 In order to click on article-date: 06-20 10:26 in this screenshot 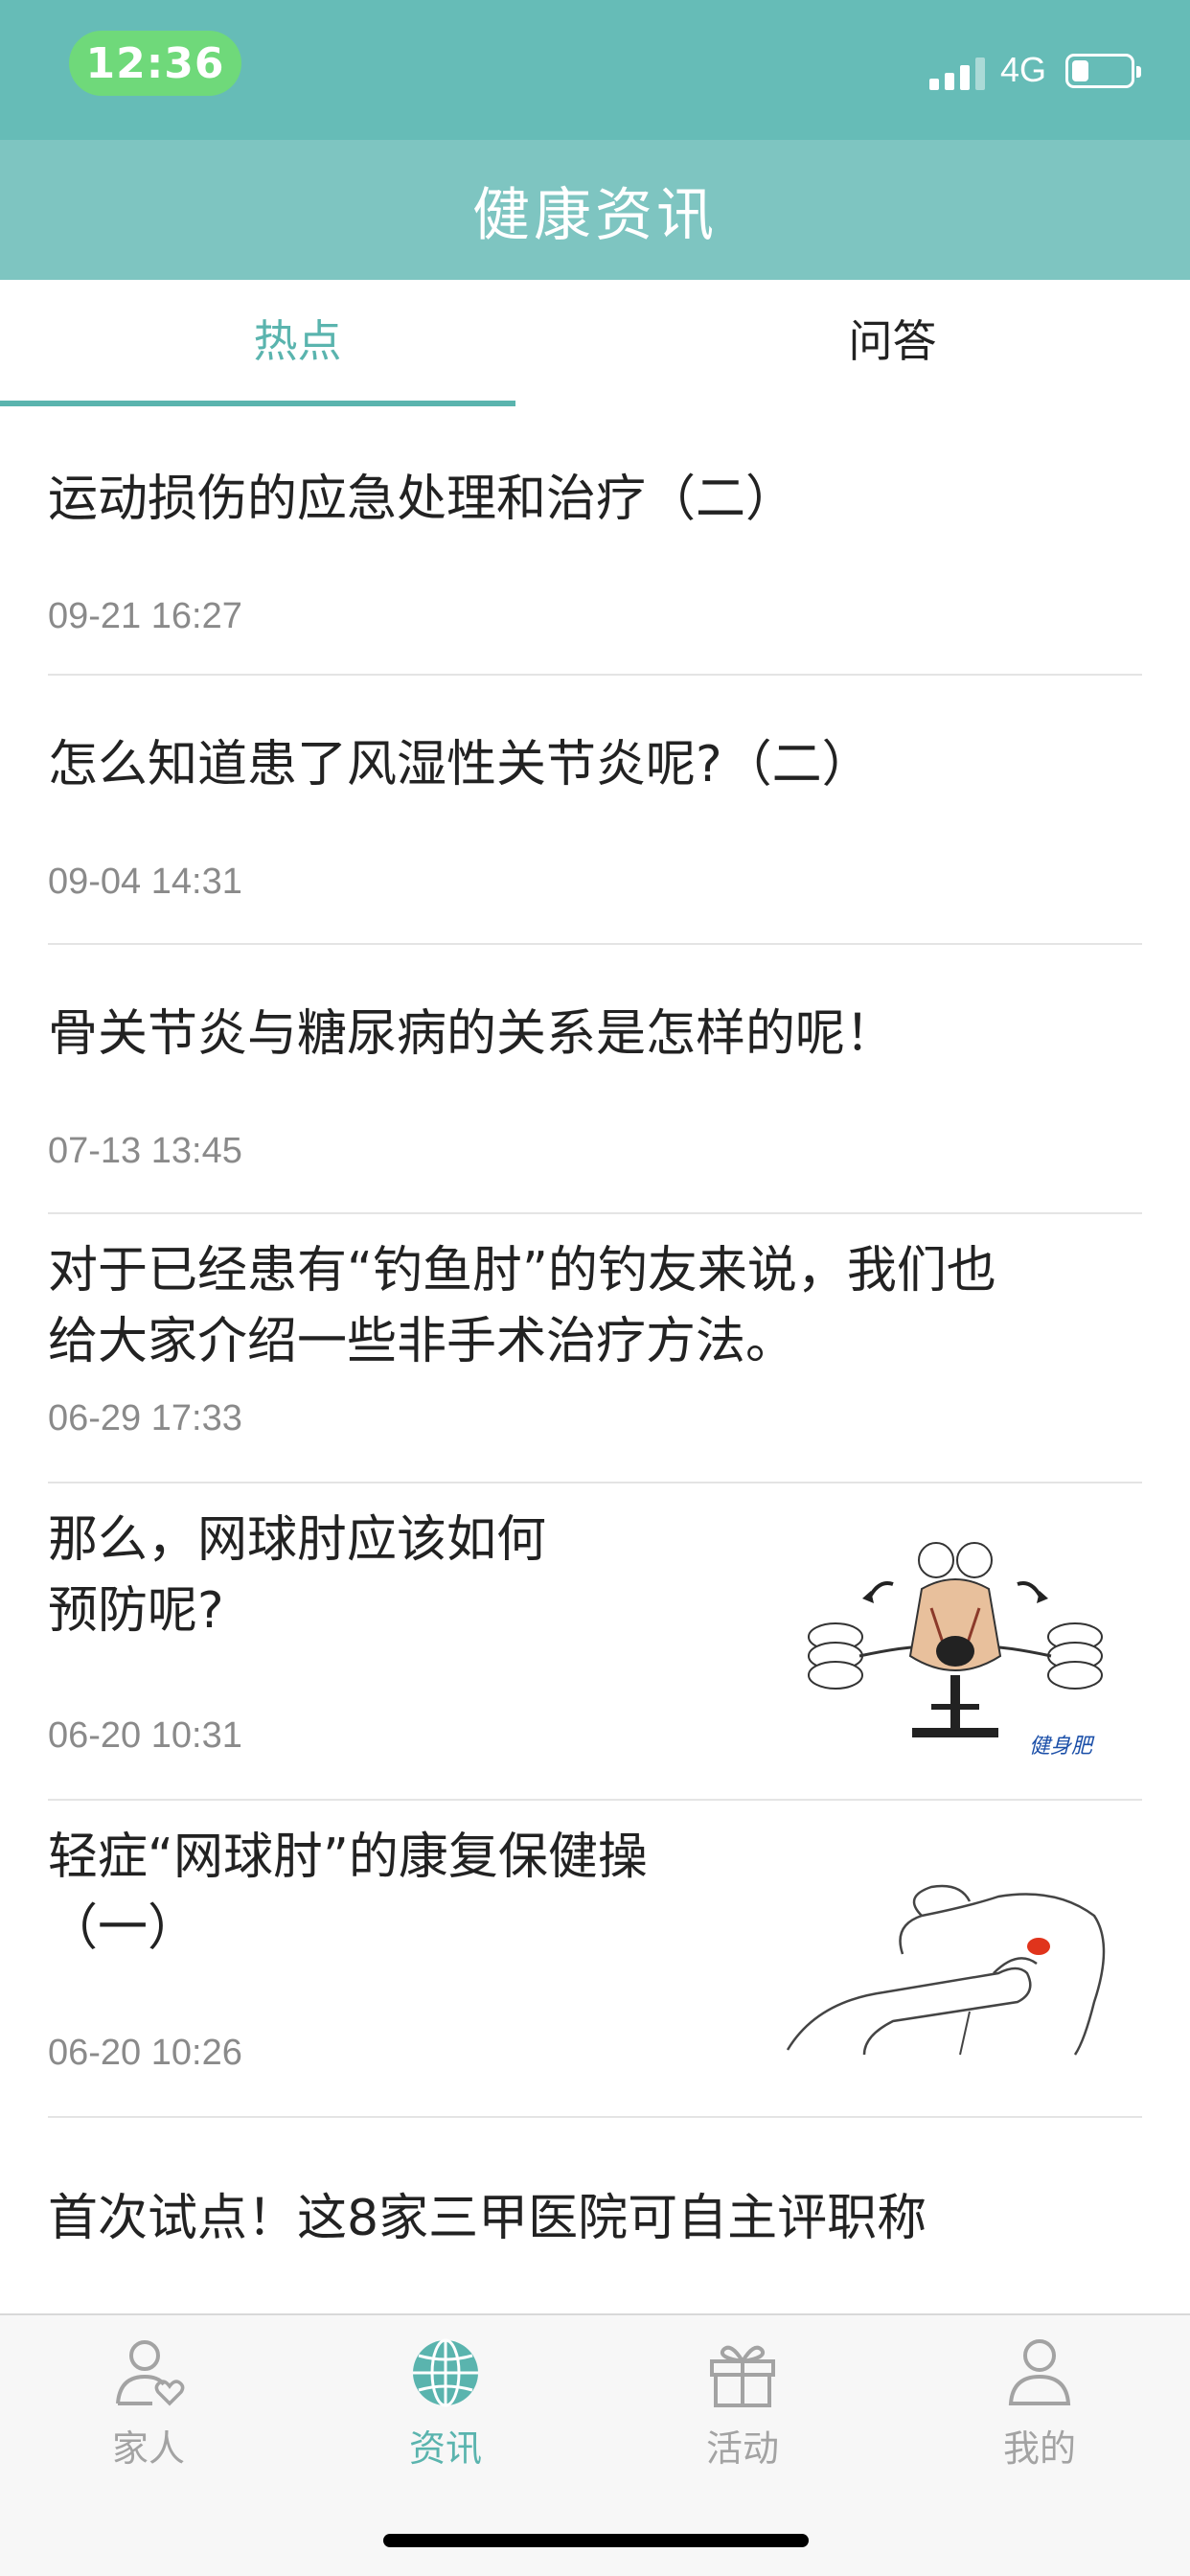, I will do `click(145, 2053)`.